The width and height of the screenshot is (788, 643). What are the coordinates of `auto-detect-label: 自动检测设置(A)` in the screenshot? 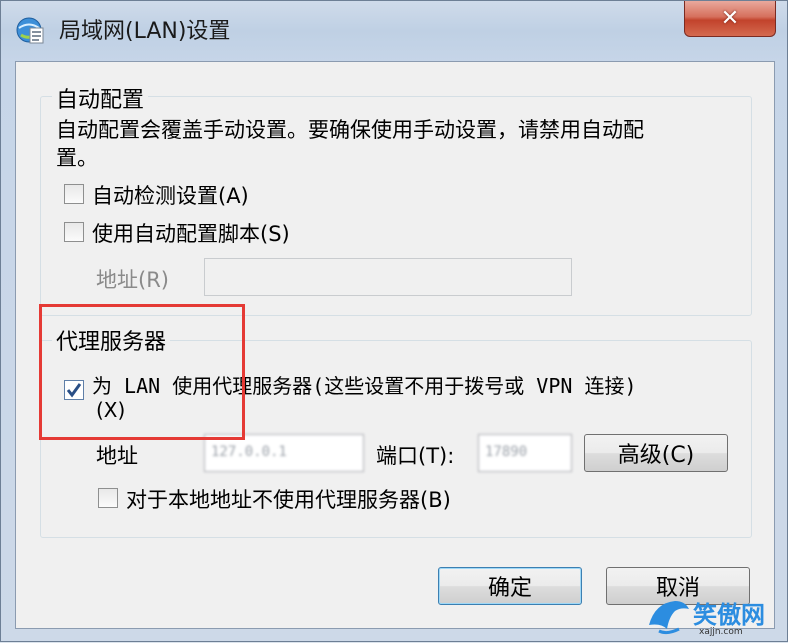 It's located at (170, 195).